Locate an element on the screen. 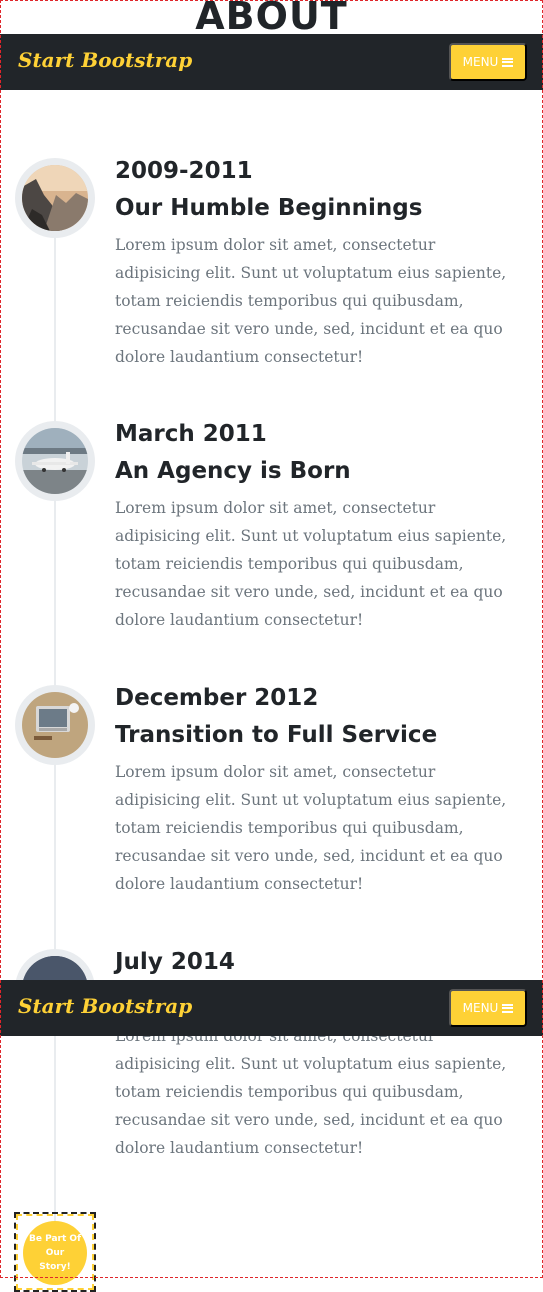 The height and width of the screenshot is (1292, 543). be-part-of-story-button: Be Part Of Our Story! is located at coordinates (55, 1253).